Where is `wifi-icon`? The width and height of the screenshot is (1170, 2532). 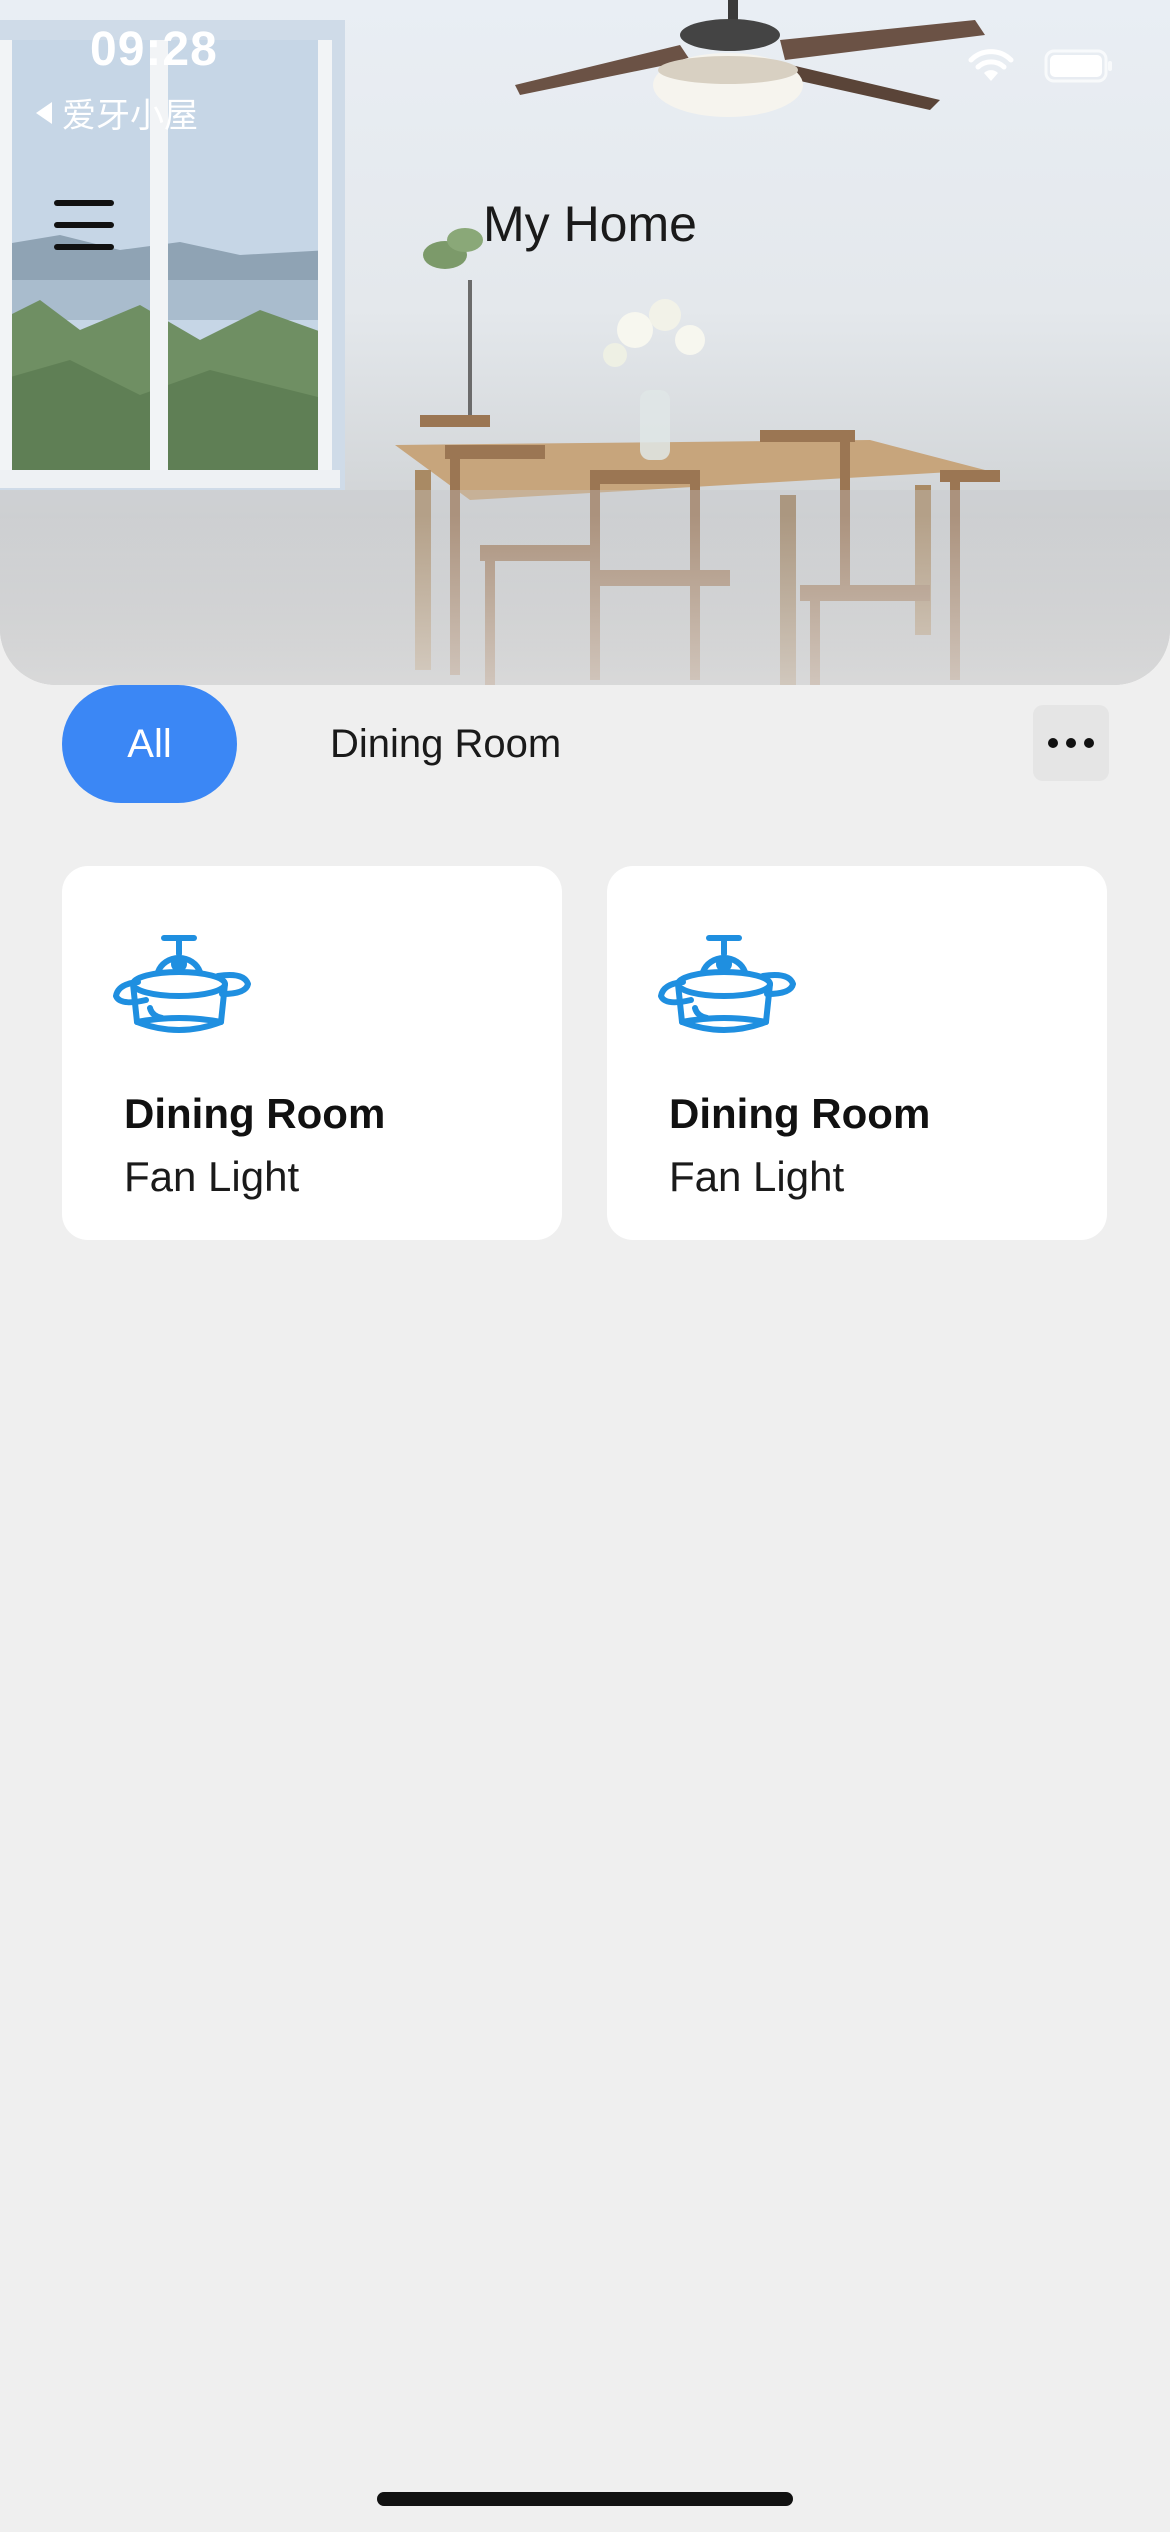 wifi-icon is located at coordinates (991, 65).